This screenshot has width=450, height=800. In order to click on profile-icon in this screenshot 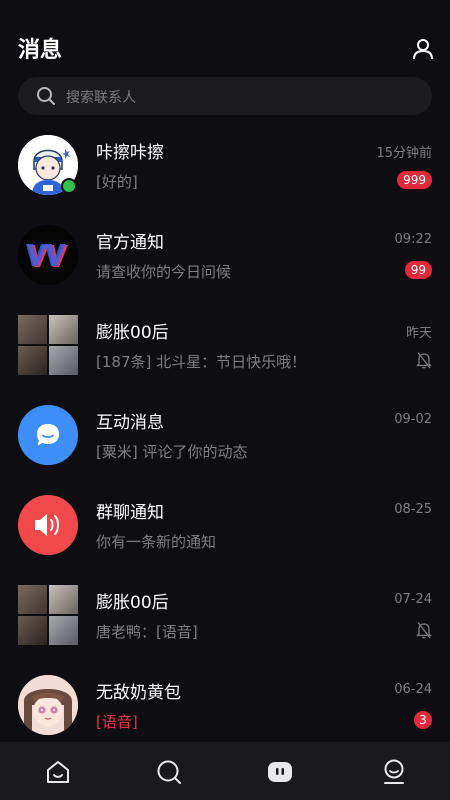, I will do `click(394, 772)`.